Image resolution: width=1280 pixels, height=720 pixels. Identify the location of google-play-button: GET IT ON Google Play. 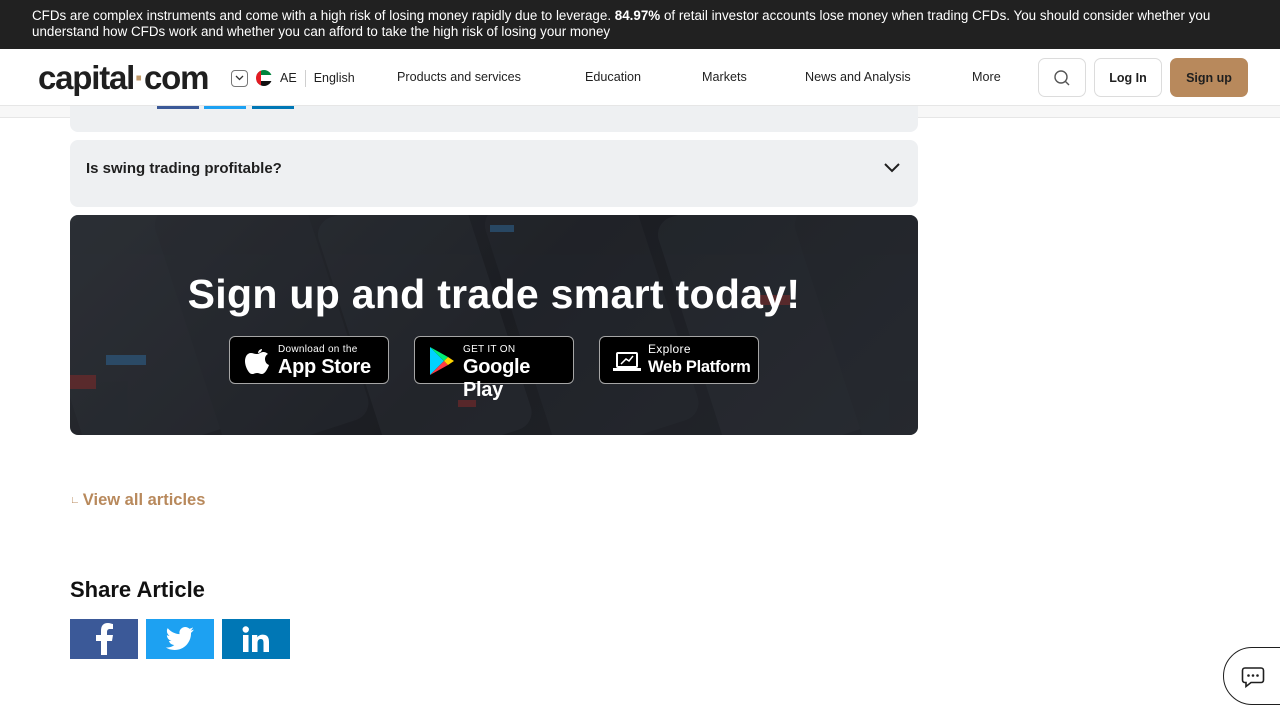
(494, 368).